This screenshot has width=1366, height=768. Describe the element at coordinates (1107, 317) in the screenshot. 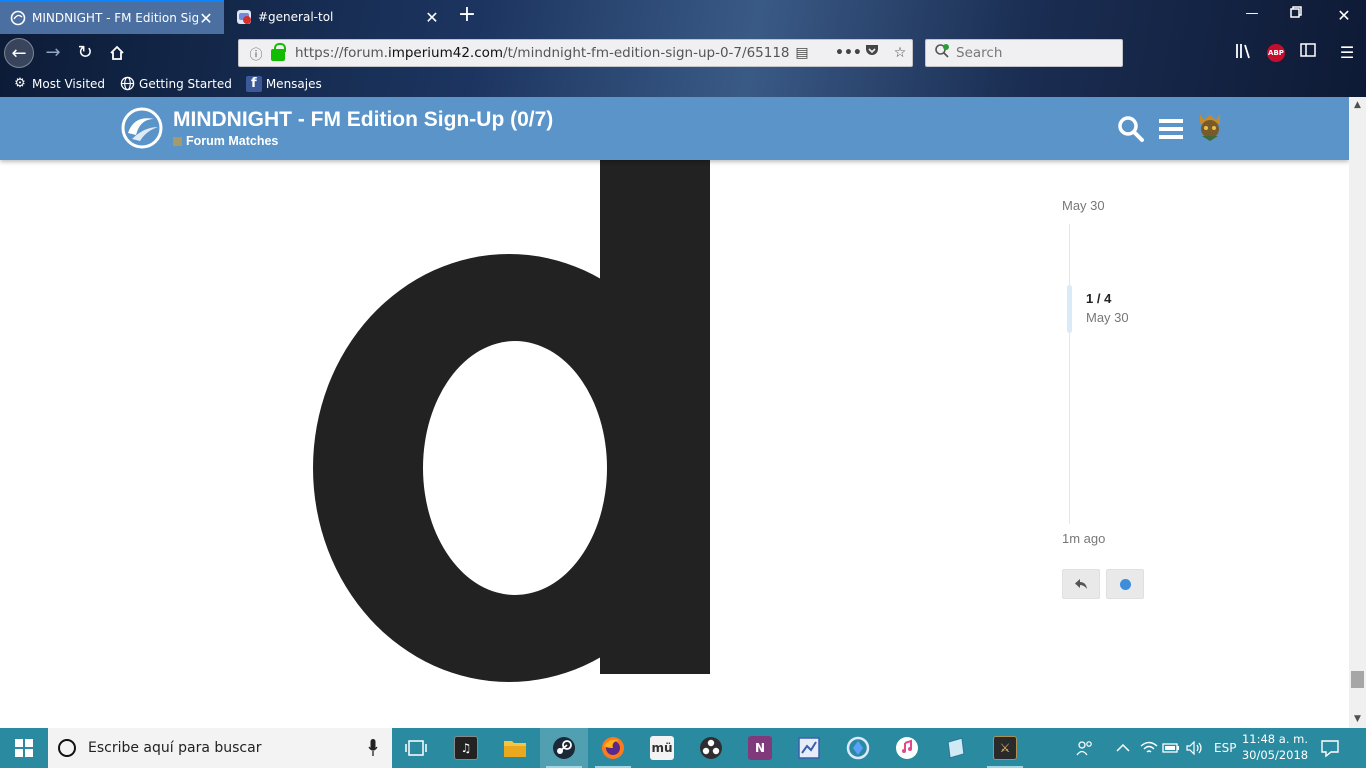

I see `timeline-position-date: May 30` at that location.